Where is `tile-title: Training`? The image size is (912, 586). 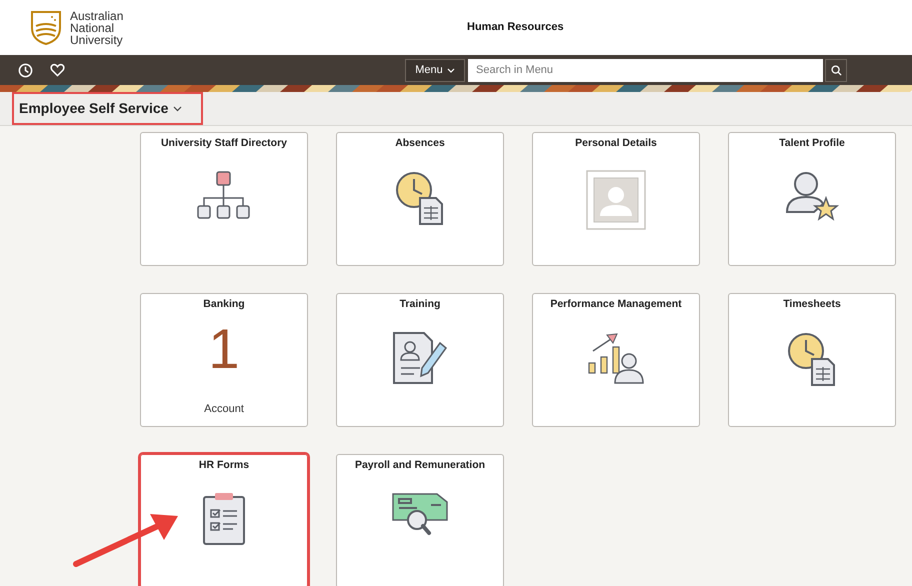 tile-title: Training is located at coordinates (420, 304).